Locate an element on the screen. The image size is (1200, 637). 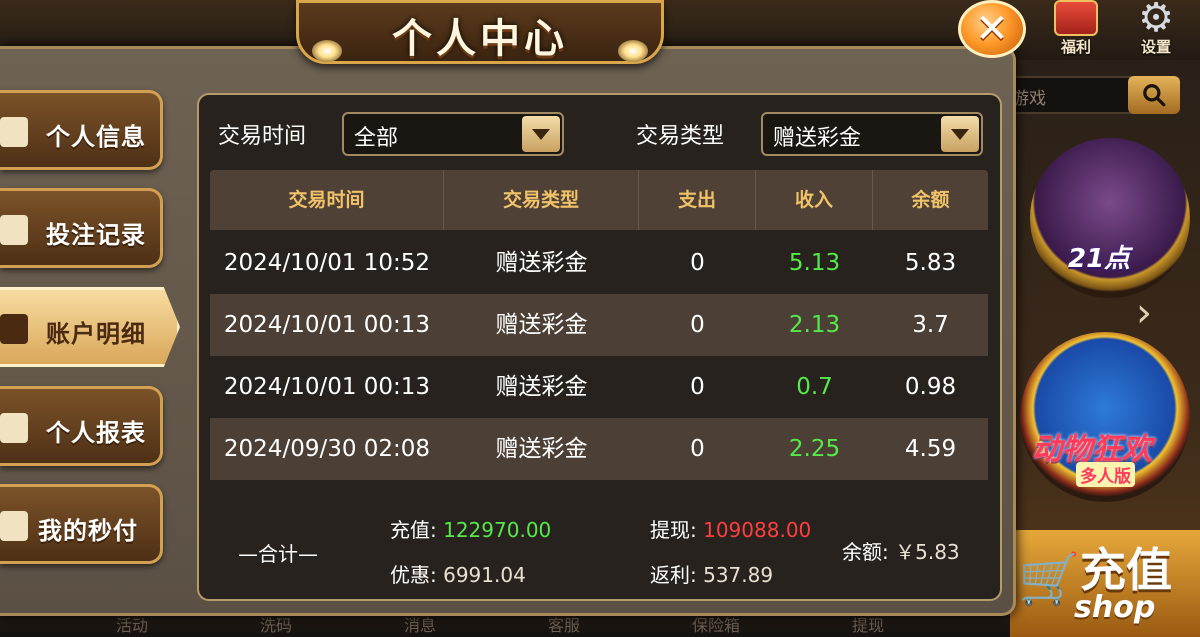
game-tile-animal: 动物狂欢 多人版 is located at coordinates (1105, 417).